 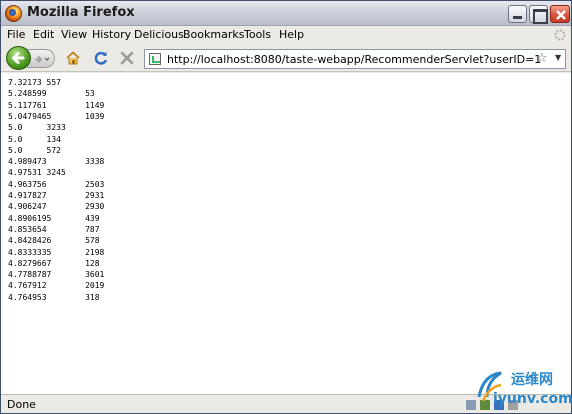 I want to click on forward-button, so click(x=41, y=58).